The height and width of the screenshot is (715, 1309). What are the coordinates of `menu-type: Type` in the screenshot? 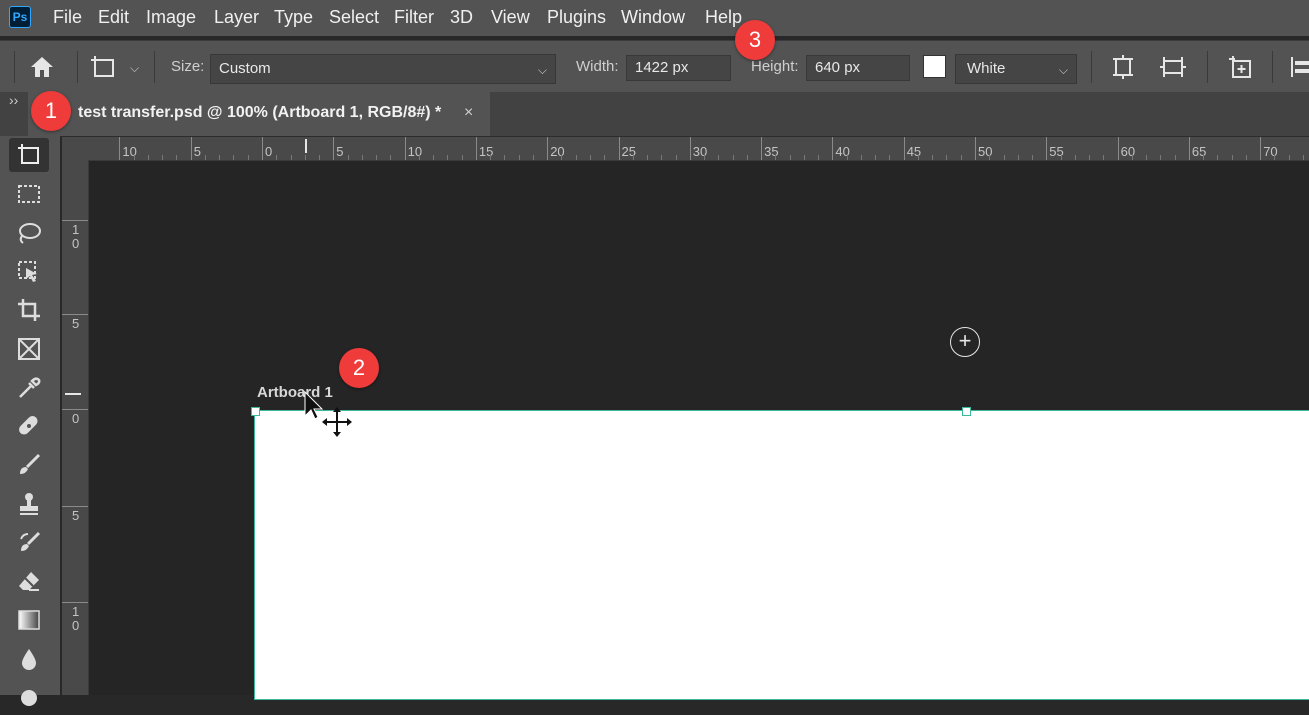 It's located at (293, 17).